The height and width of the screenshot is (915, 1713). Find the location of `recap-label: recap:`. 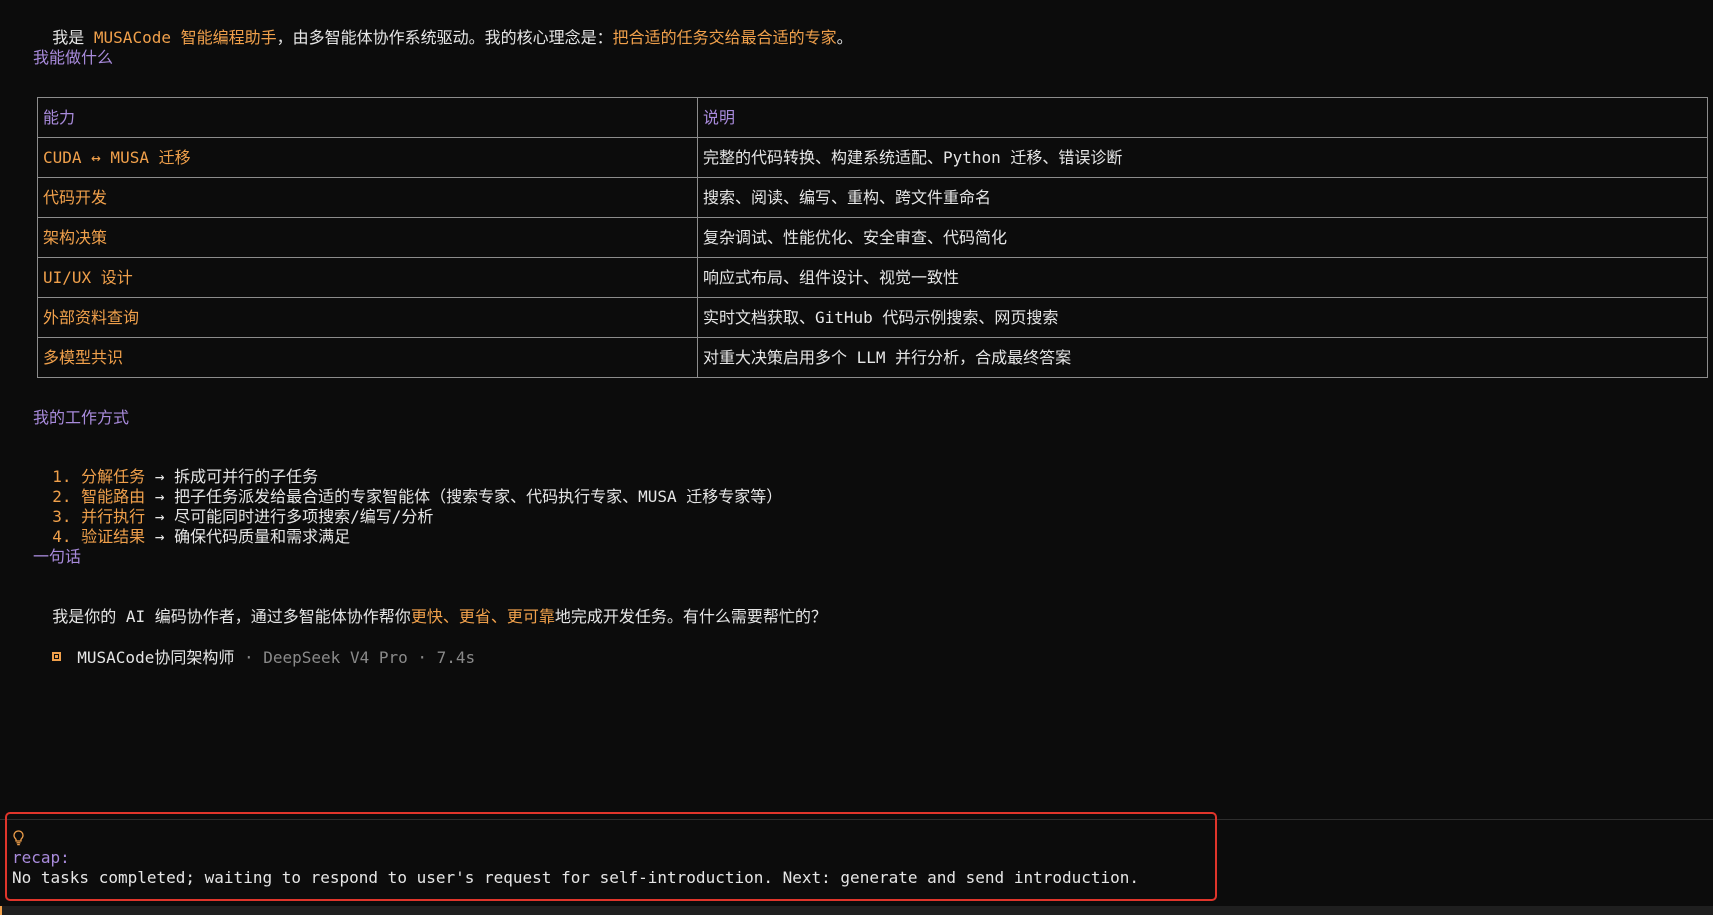

recap-label: recap: is located at coordinates (41, 857).